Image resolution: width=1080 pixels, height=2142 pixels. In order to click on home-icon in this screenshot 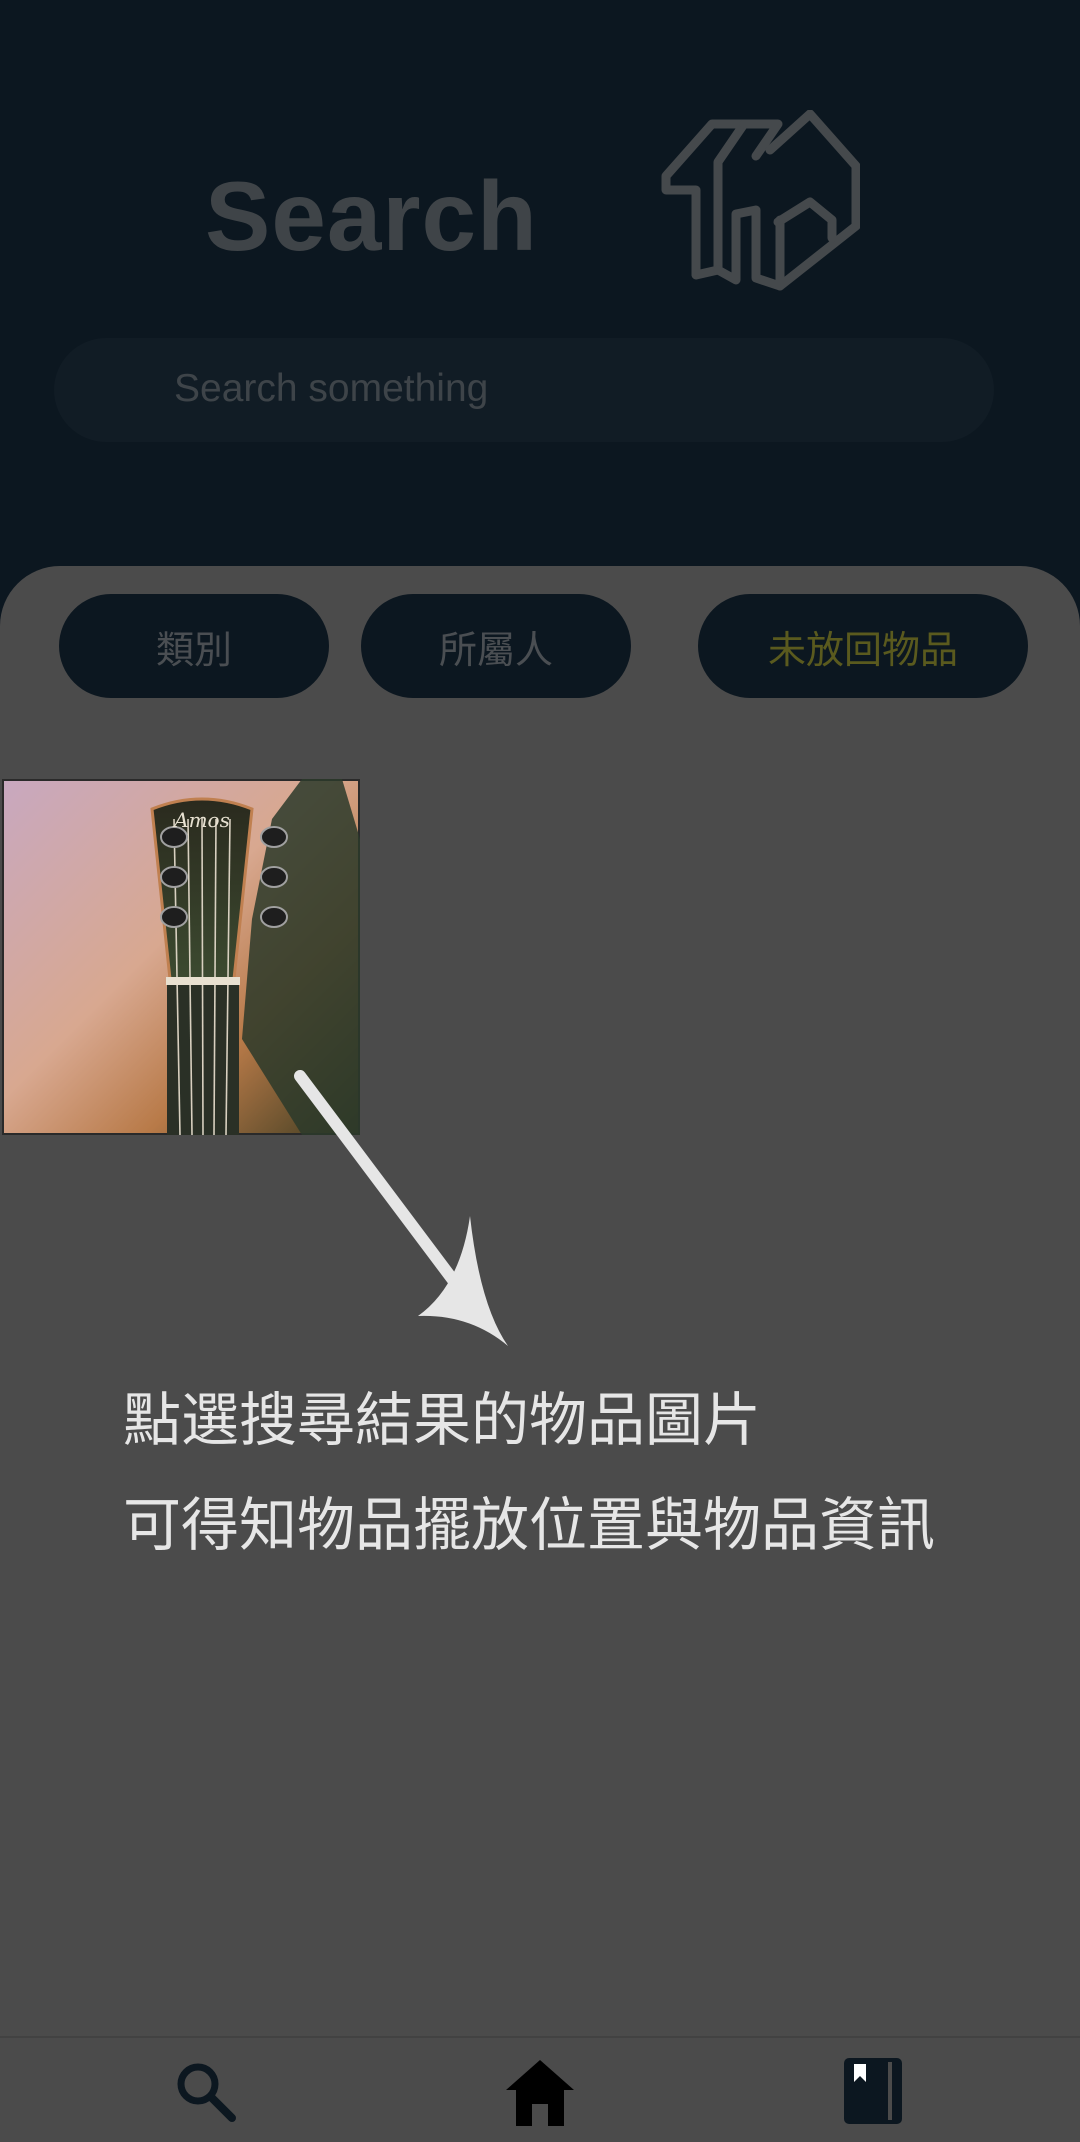, I will do `click(540, 2093)`.